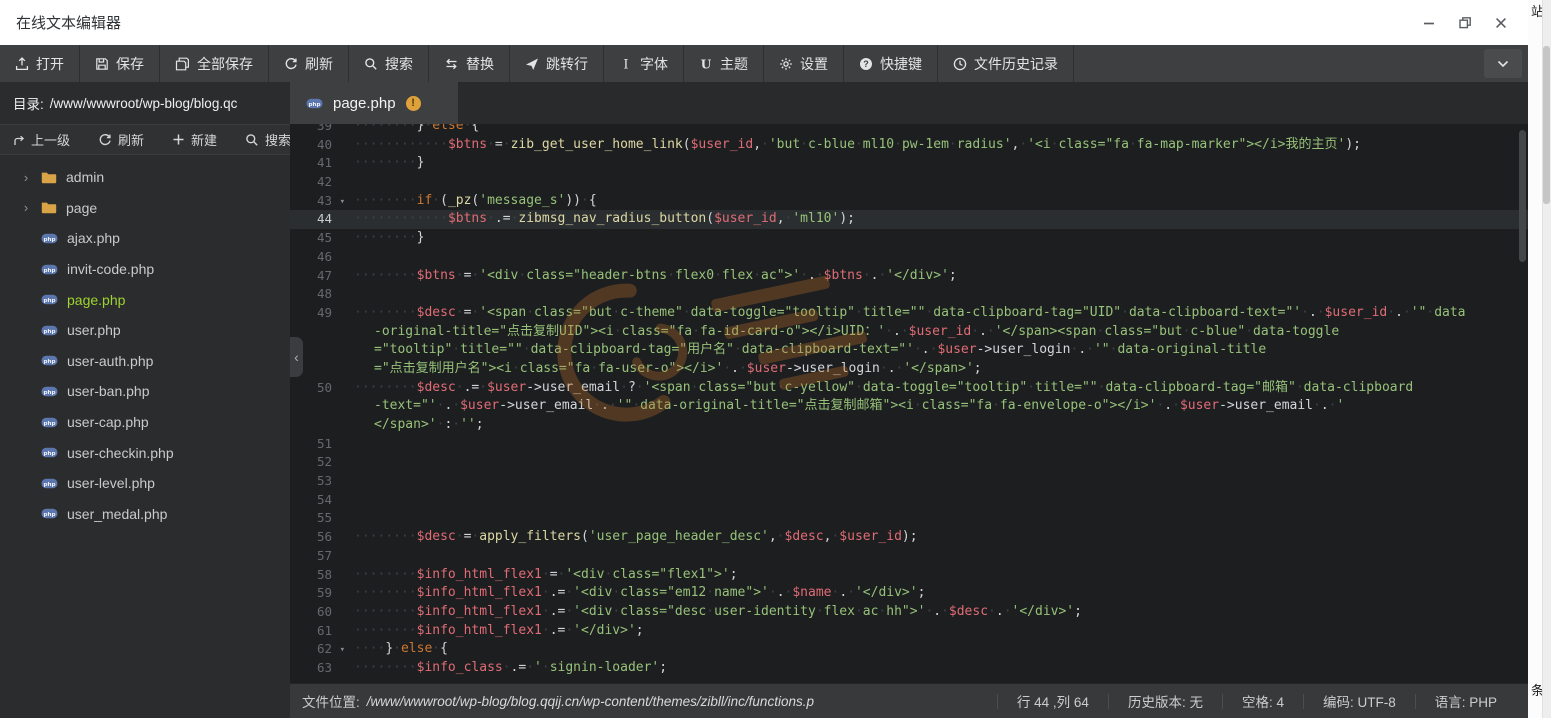 The width and height of the screenshot is (1551, 718). I want to click on code-line-57: 57, so click(909, 556).